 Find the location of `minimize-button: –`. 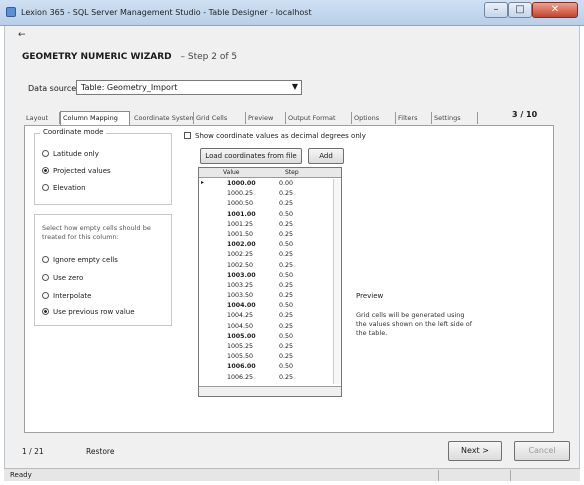

minimize-button: – is located at coordinates (496, 10).